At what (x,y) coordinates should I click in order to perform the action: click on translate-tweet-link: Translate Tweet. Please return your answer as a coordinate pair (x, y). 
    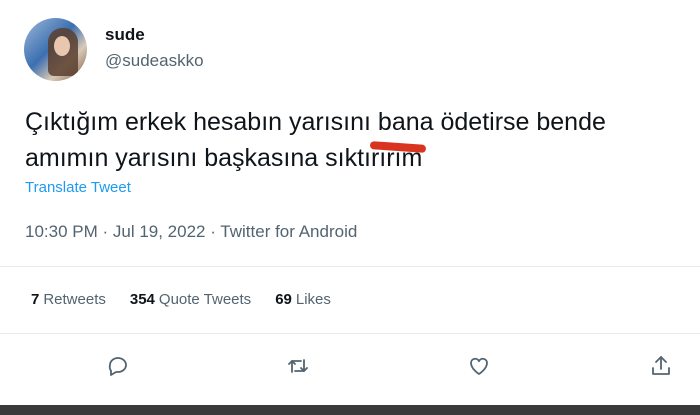
    Looking at the image, I should click on (78, 187).